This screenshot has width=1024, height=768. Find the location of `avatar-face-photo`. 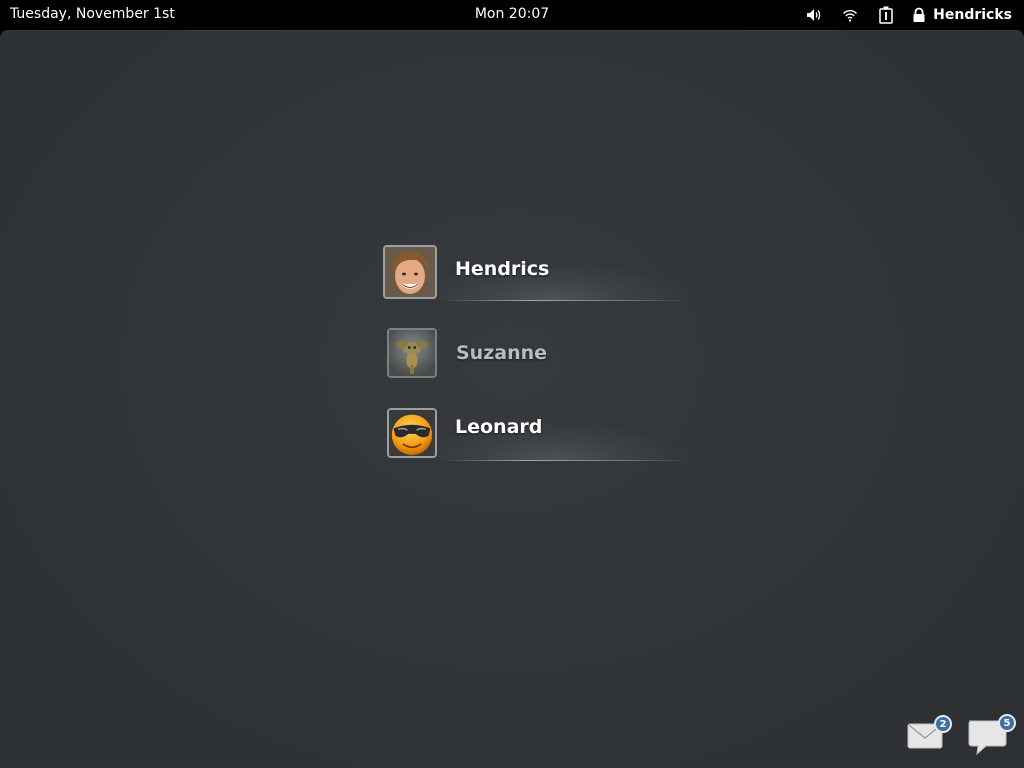

avatar-face-photo is located at coordinates (410, 272).